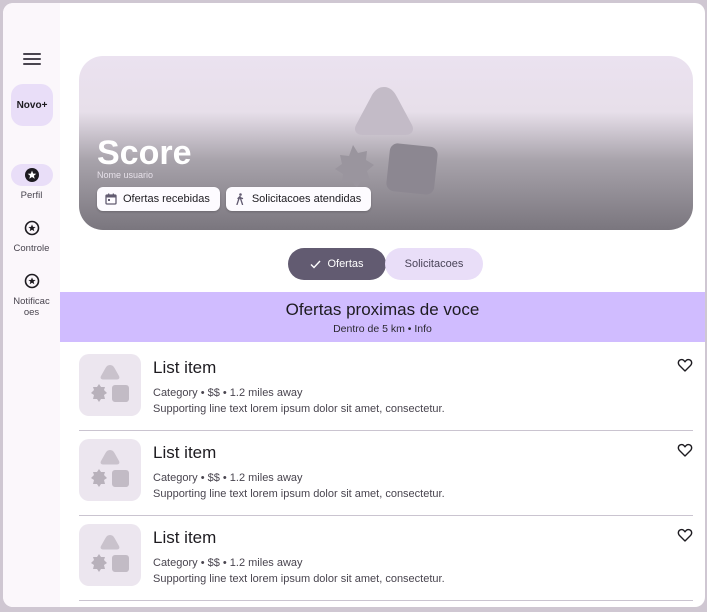 The image size is (707, 612). What do you see at coordinates (382, 329) in the screenshot?
I see `banner-subtitle: Dentro de 5 km • Info` at bounding box center [382, 329].